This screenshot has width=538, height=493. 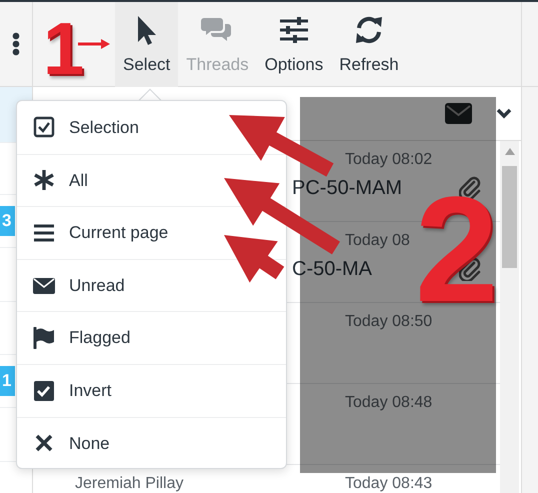 What do you see at coordinates (44, 180) in the screenshot?
I see `asterisk-icon` at bounding box center [44, 180].